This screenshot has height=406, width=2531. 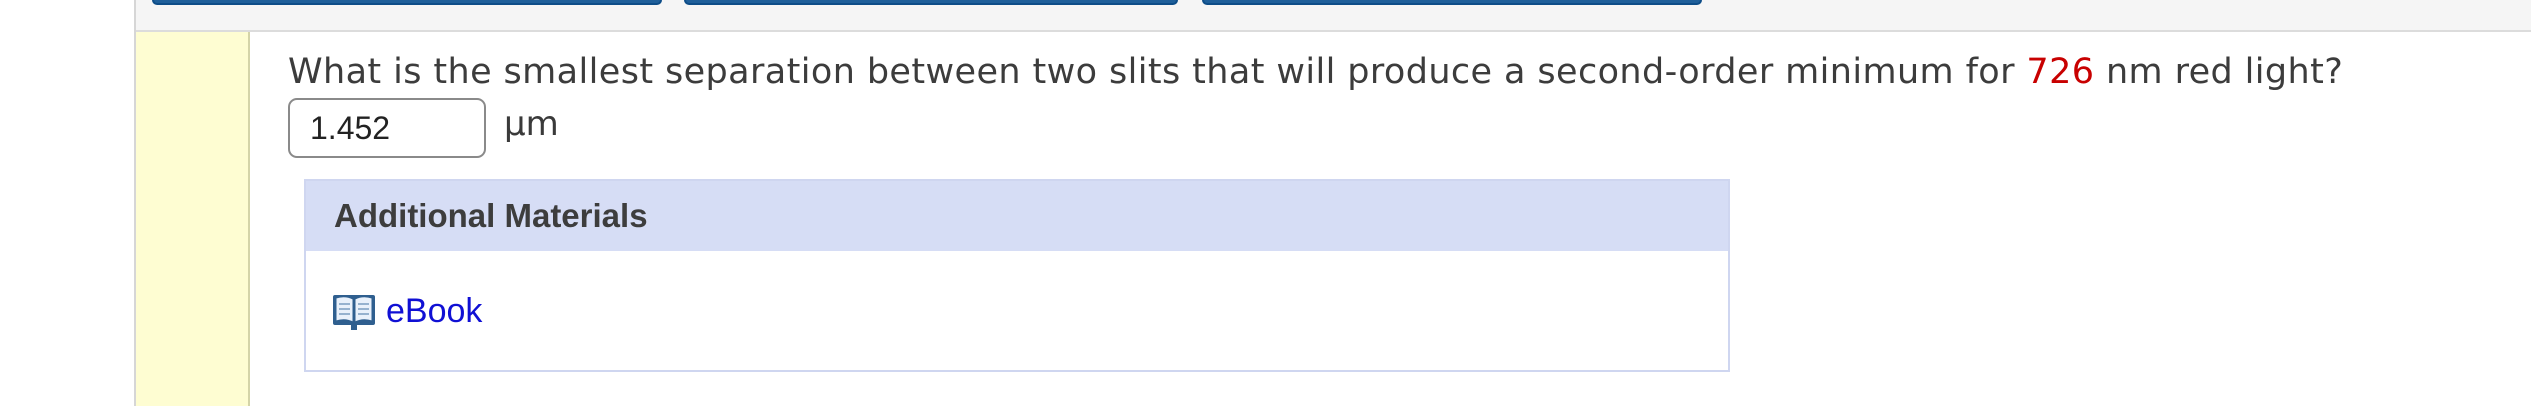 What do you see at coordinates (2060, 72) in the screenshot?
I see `given-value: 726` at bounding box center [2060, 72].